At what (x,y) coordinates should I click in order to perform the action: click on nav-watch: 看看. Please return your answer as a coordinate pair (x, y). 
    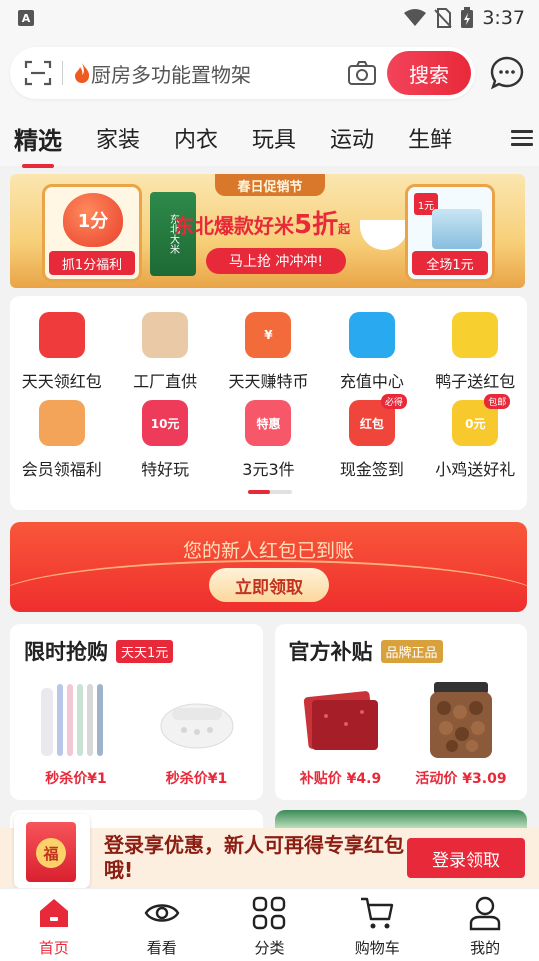
    Looking at the image, I should click on (162, 925).